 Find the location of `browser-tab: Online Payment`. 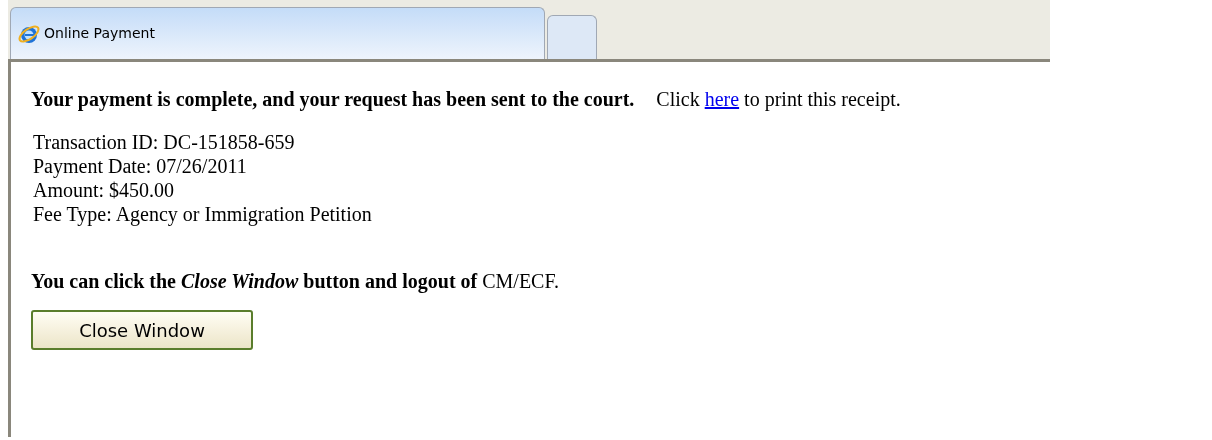

browser-tab: Online Payment is located at coordinates (277, 33).